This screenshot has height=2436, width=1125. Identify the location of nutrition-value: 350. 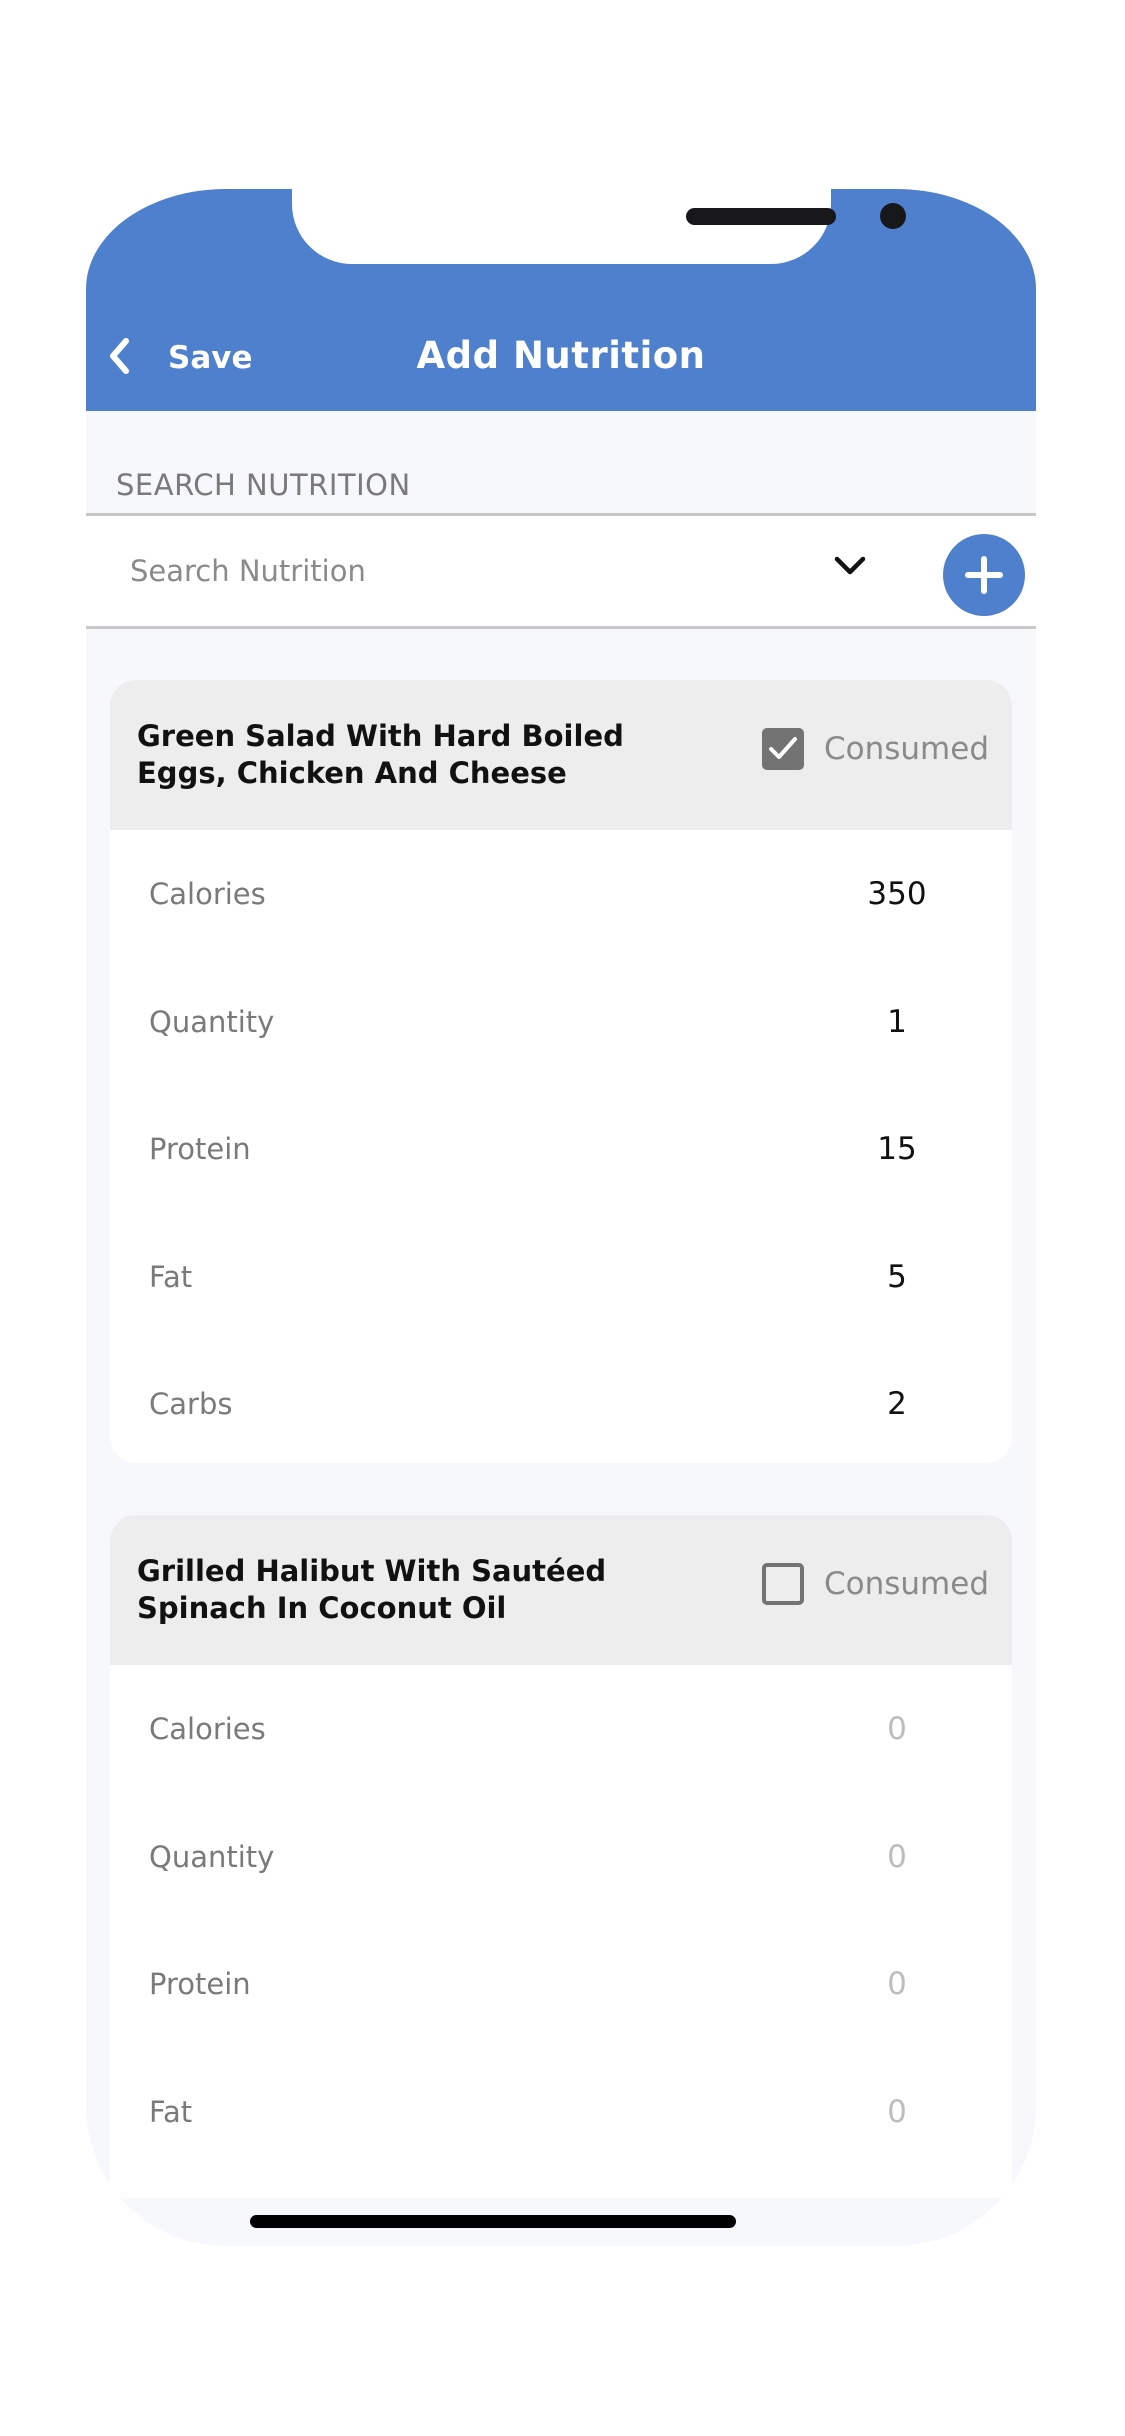
(897, 894).